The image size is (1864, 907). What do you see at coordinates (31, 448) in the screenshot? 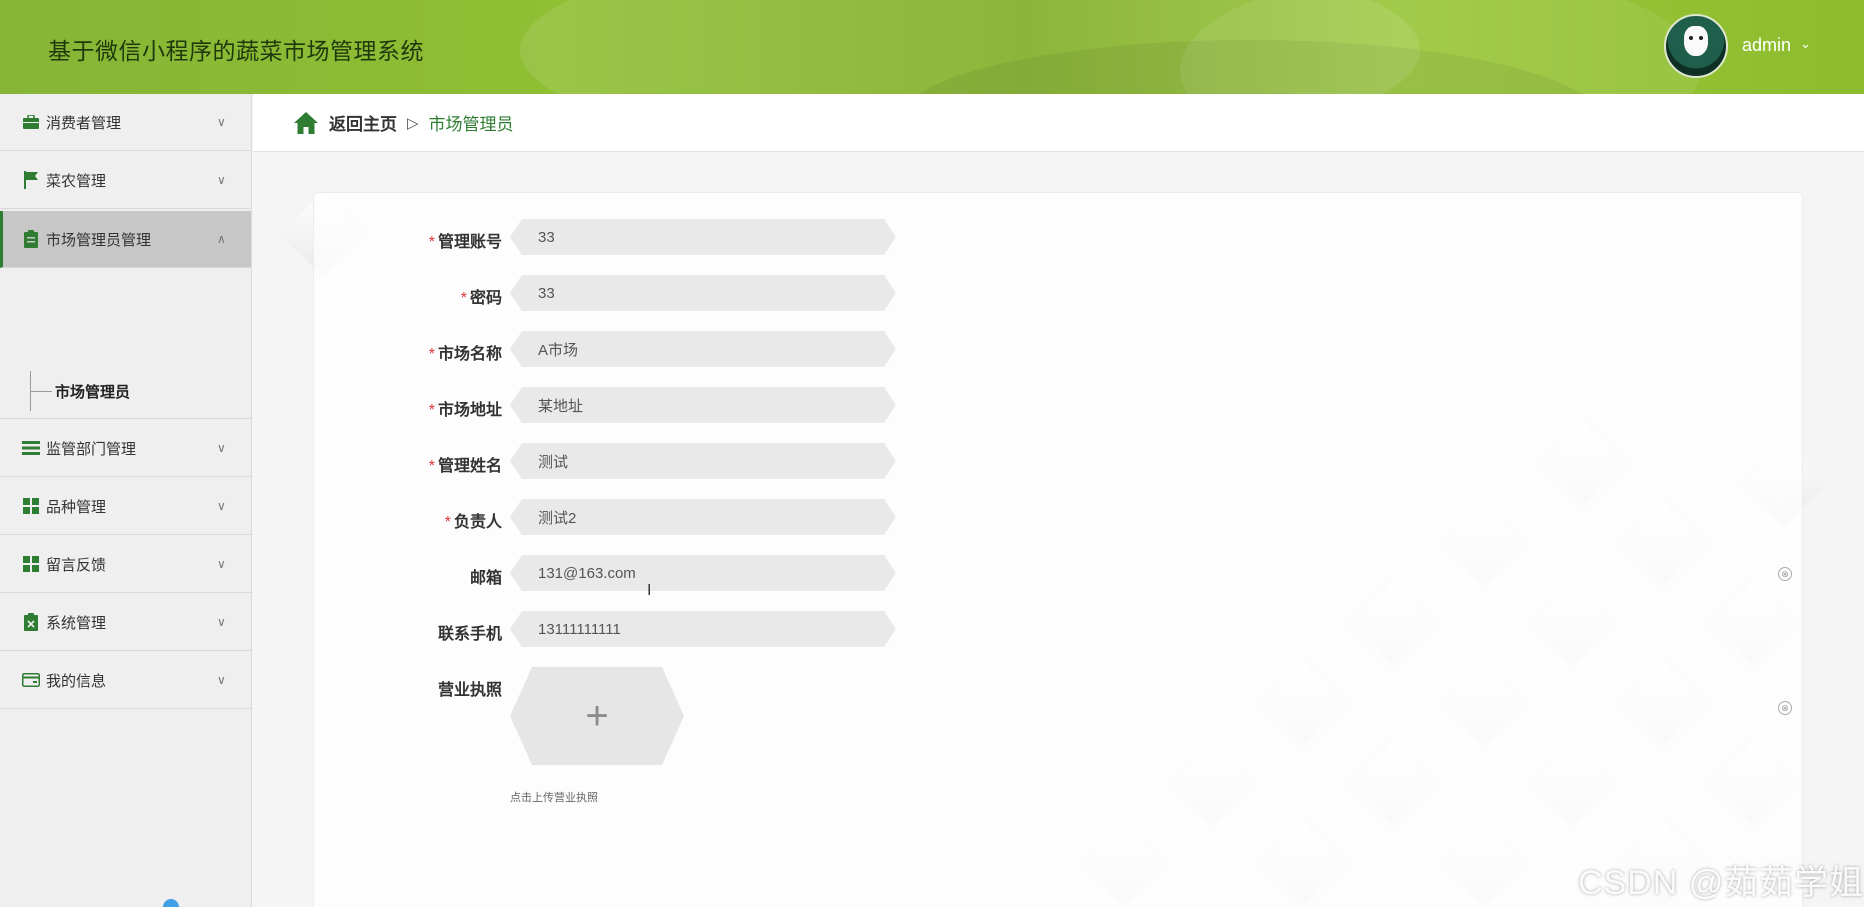
I see `list-icon` at bounding box center [31, 448].